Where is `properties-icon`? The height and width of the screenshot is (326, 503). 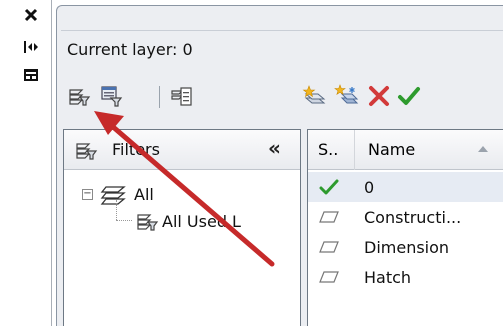
properties-icon is located at coordinates (31, 75).